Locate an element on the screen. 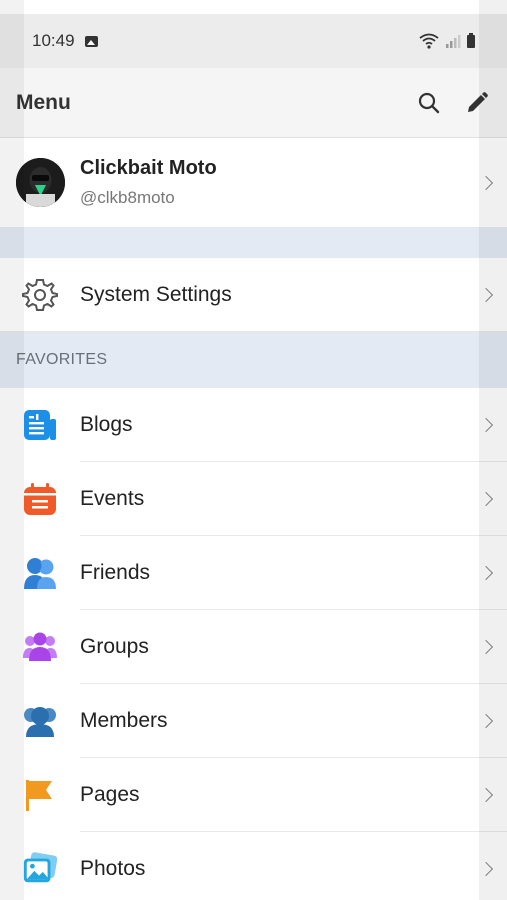  app-header: Menu is located at coordinates (253, 103).